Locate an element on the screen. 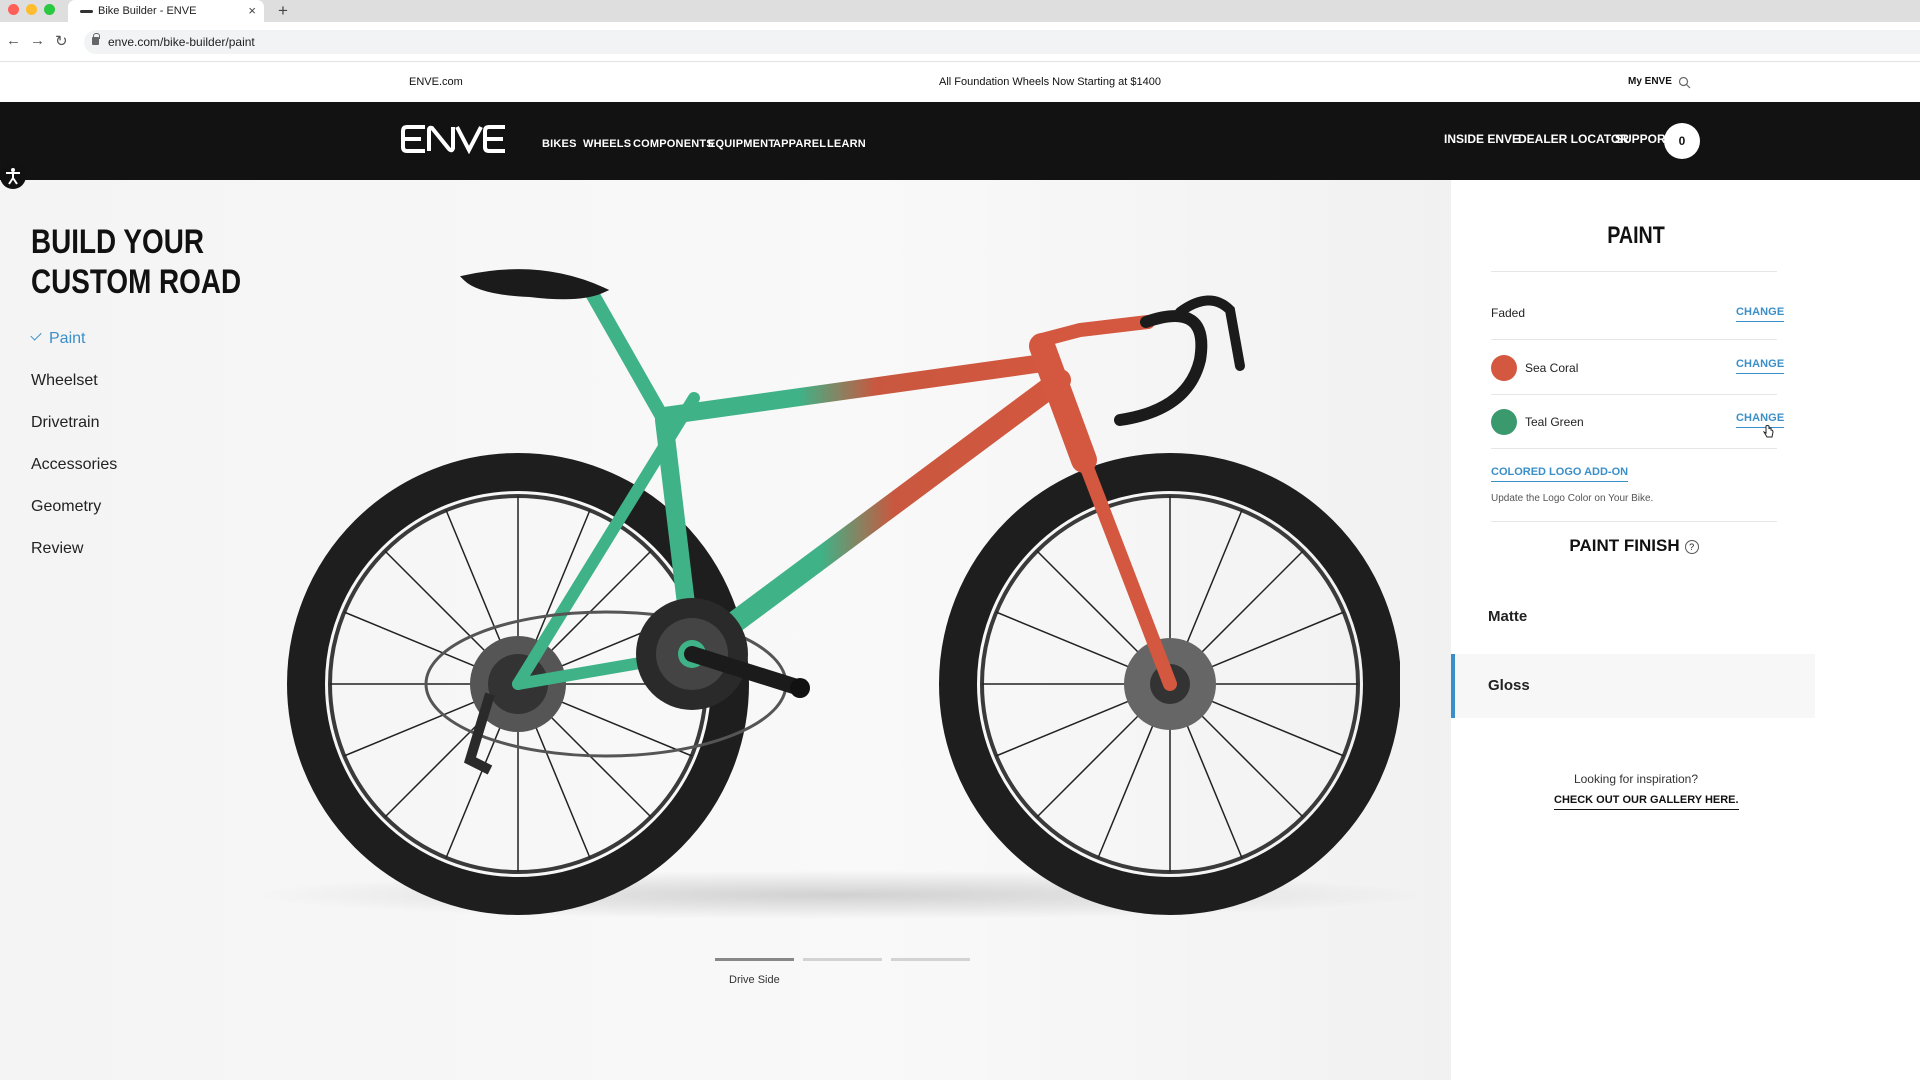  panel-title: PAINT is located at coordinates (1636, 235).